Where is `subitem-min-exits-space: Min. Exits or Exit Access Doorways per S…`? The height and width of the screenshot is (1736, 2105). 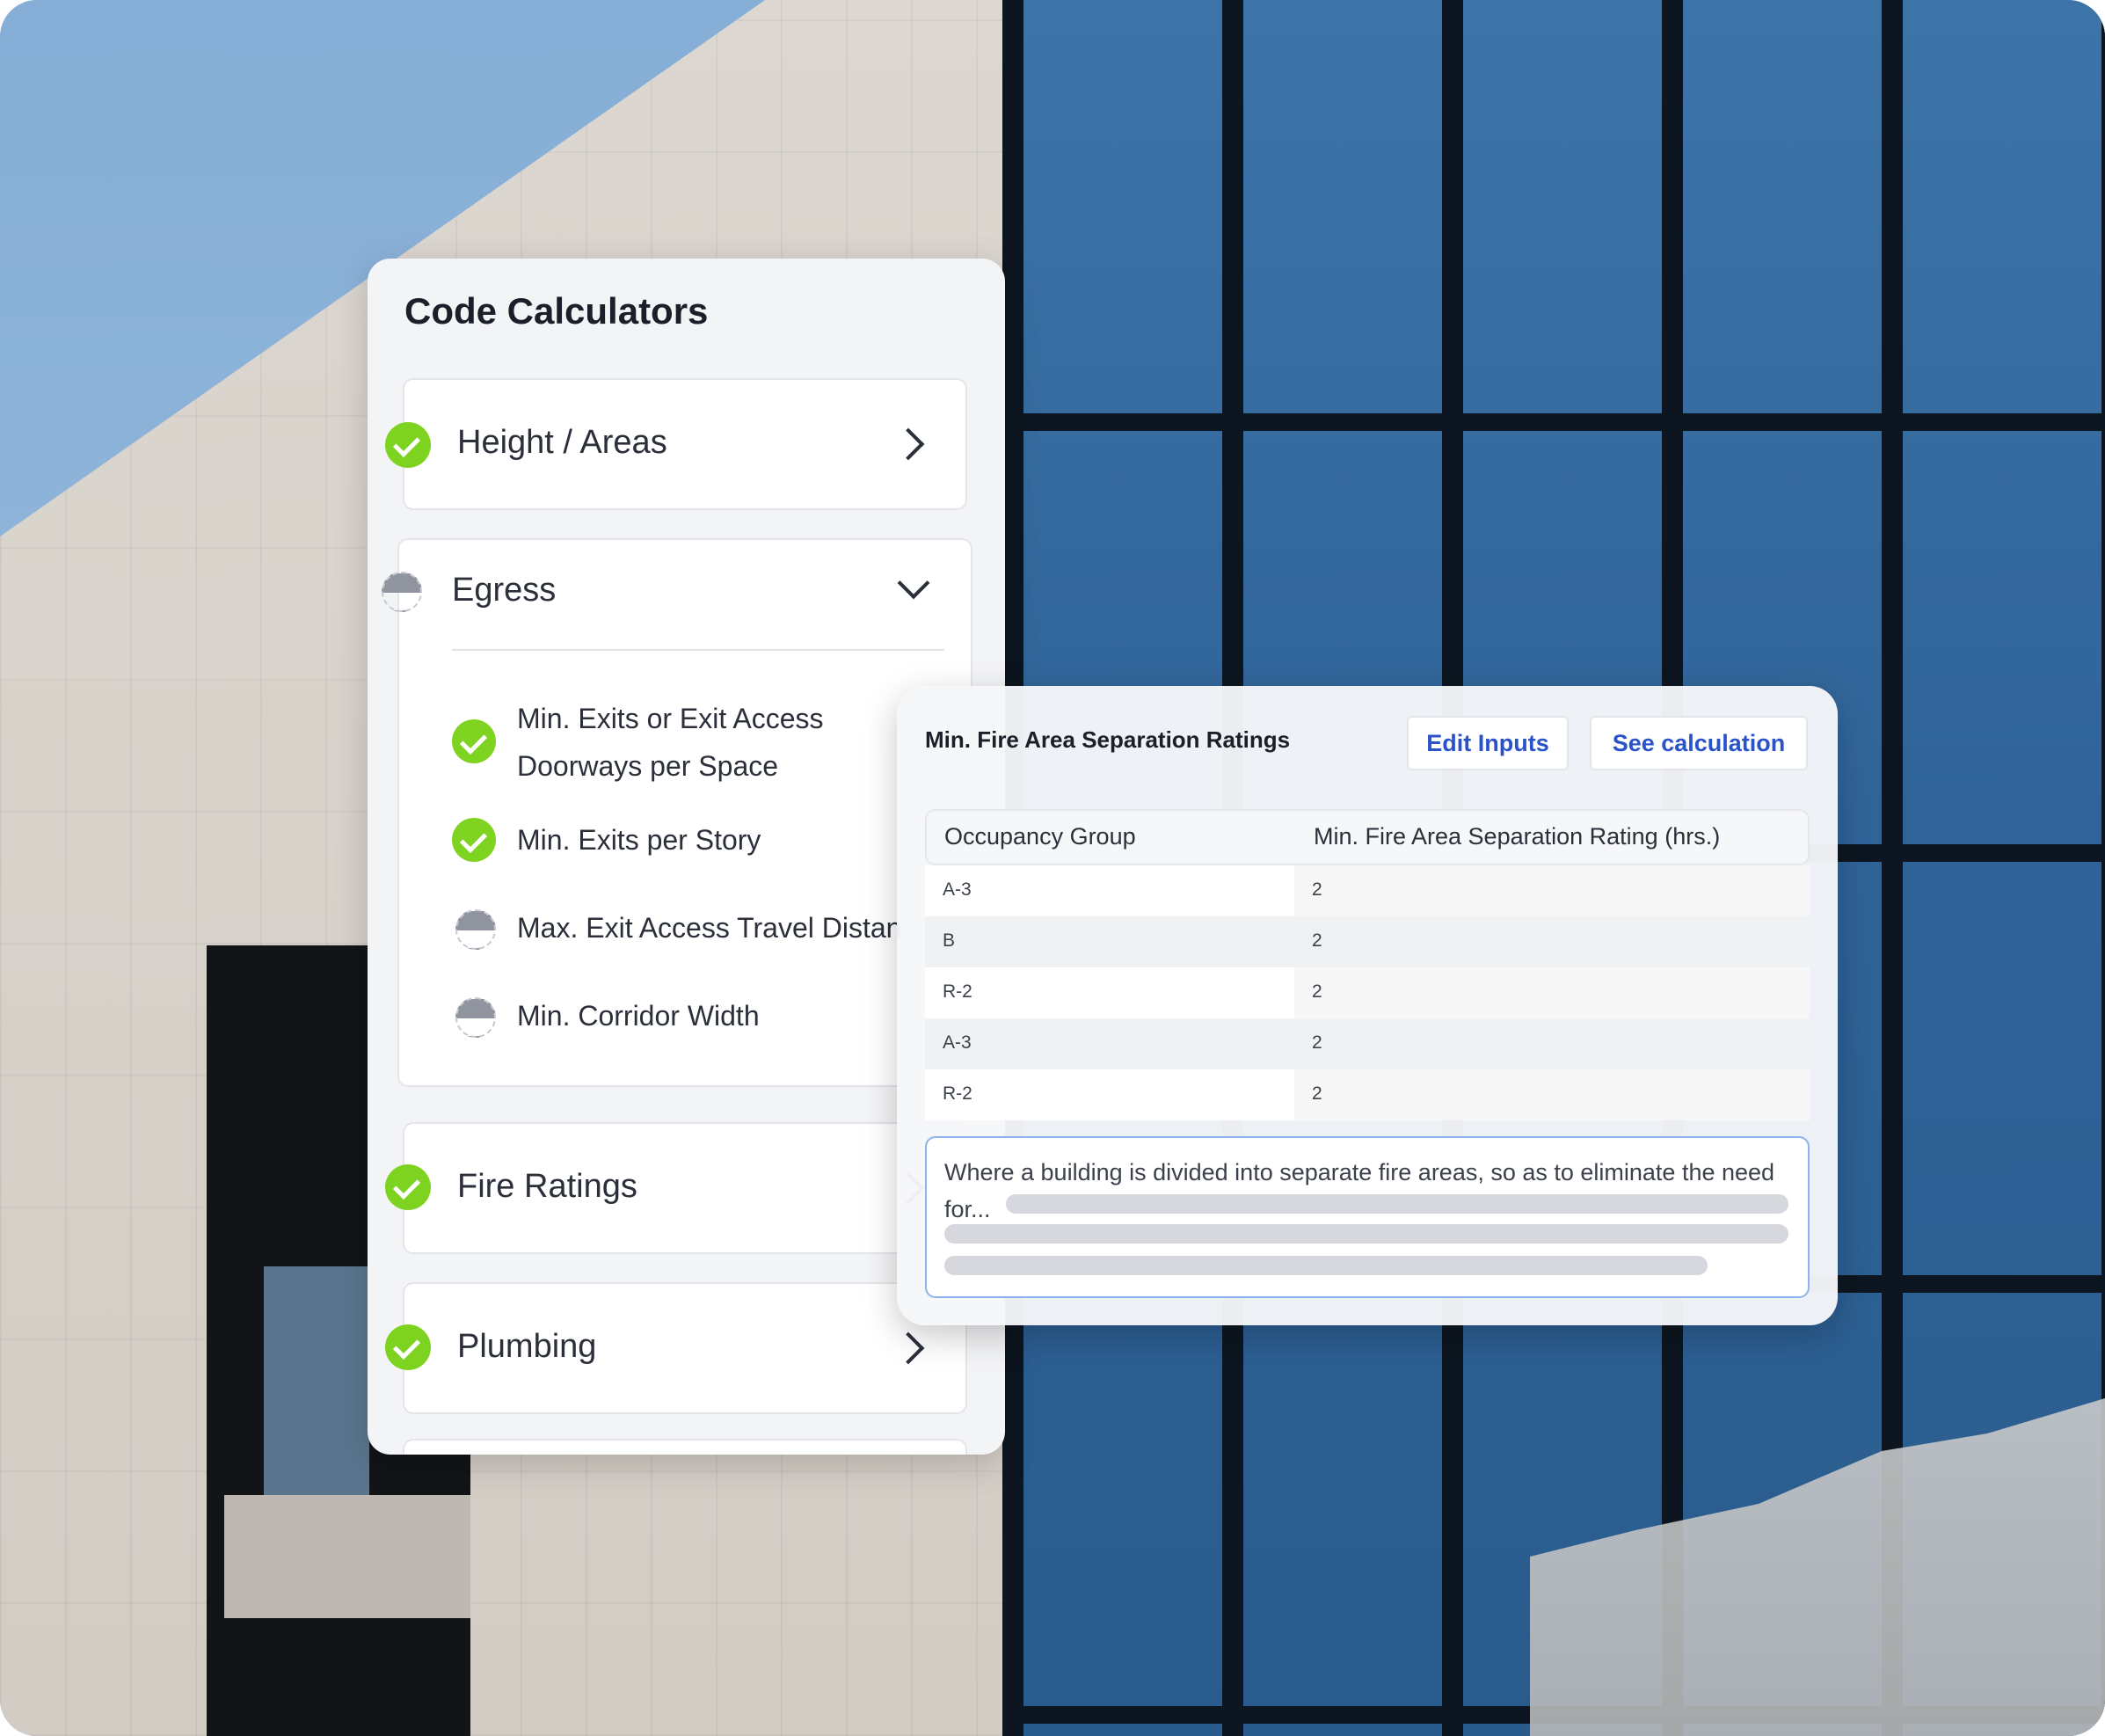 subitem-min-exits-space: Min. Exits or Exit Access Doorways per S… is located at coordinates (670, 743).